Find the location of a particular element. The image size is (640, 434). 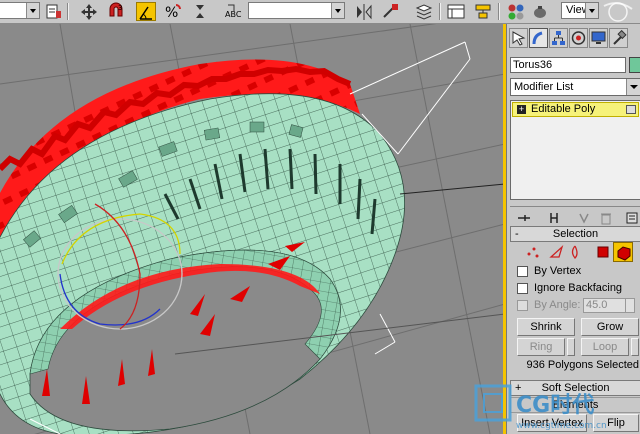

watermark-url: www.cgtime.com.cn is located at coordinates (561, 426).